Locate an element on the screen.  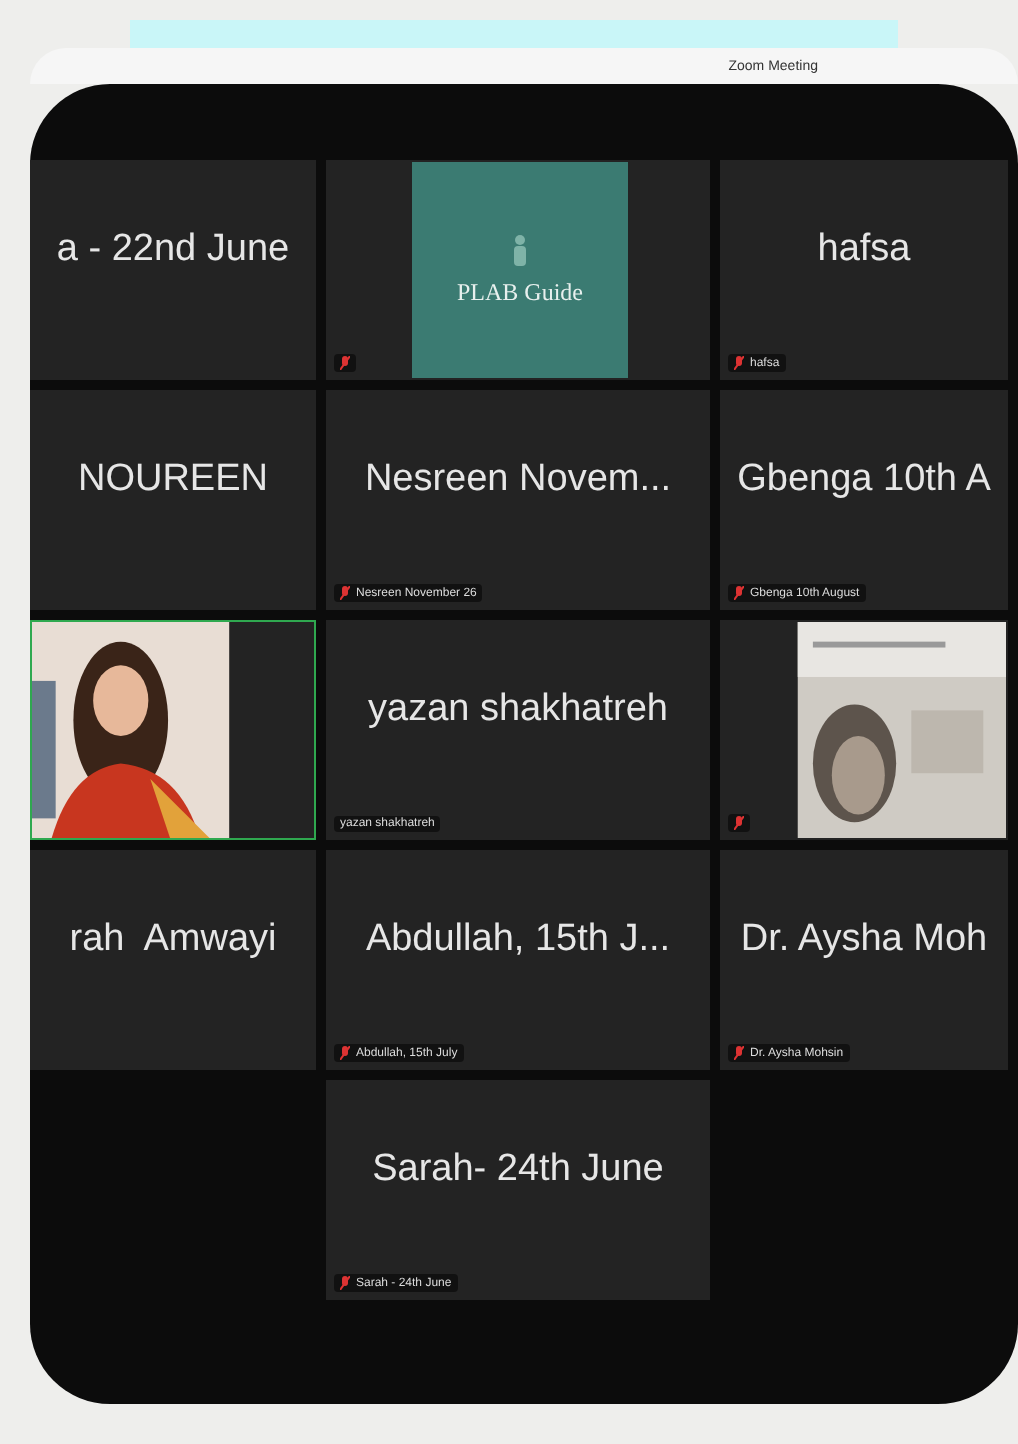
participant-name: Sarah- 24th June is located at coordinates (518, 1170).